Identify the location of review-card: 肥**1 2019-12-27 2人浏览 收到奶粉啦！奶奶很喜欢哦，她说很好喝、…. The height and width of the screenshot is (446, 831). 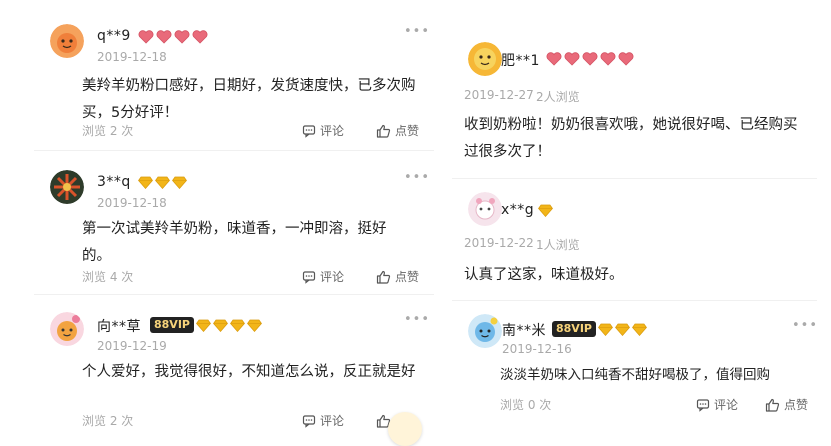
(634, 105).